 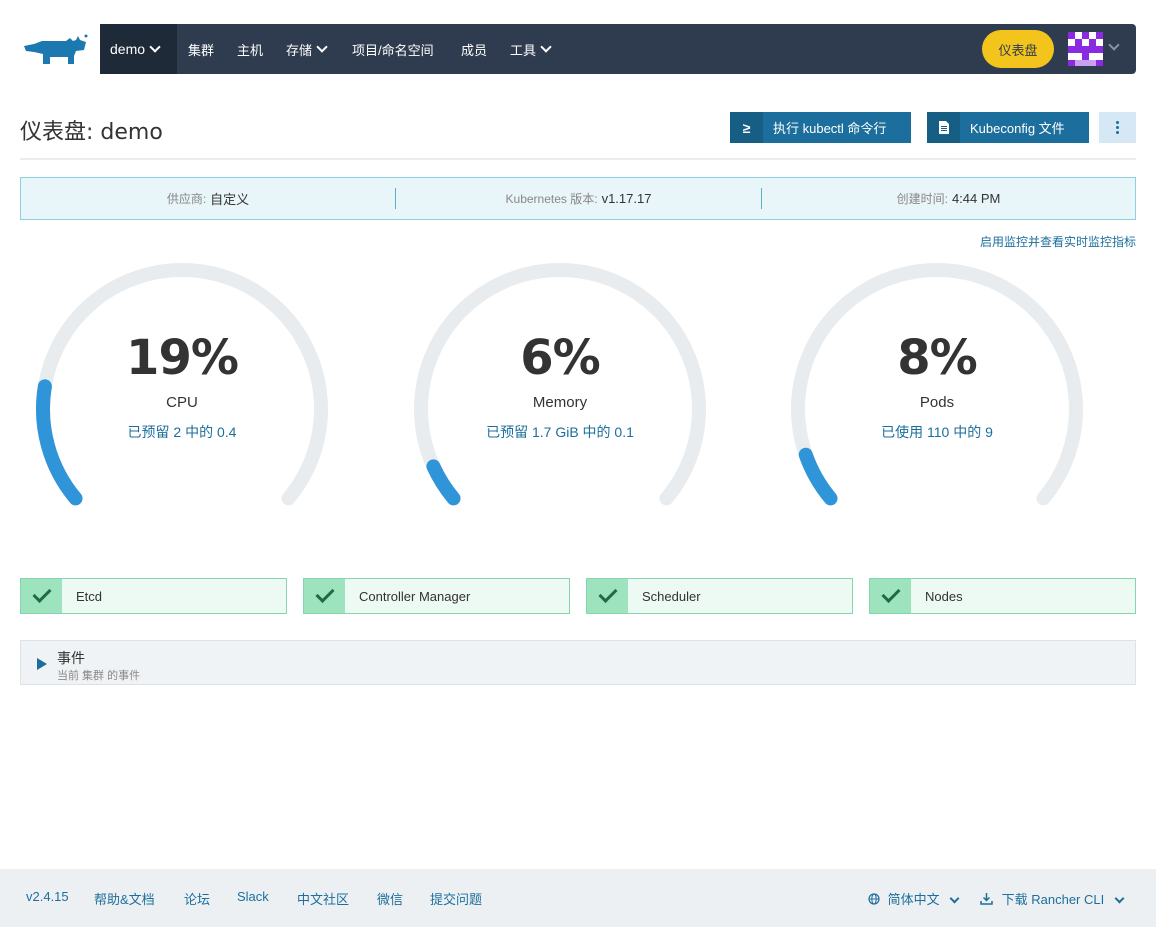 What do you see at coordinates (390, 898) in the screenshot?
I see `footer-wechat-link: 微信` at bounding box center [390, 898].